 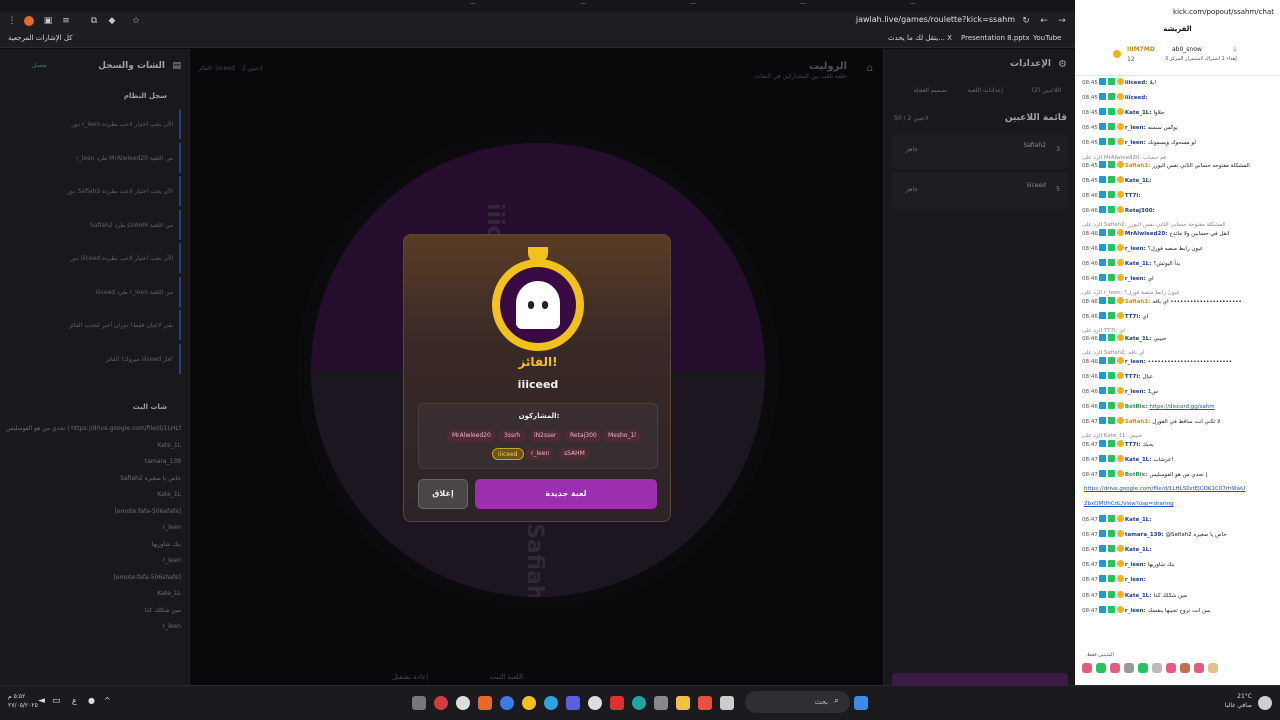 What do you see at coordinates (136, 21) in the screenshot?
I see `star-icon: ☆` at bounding box center [136, 21].